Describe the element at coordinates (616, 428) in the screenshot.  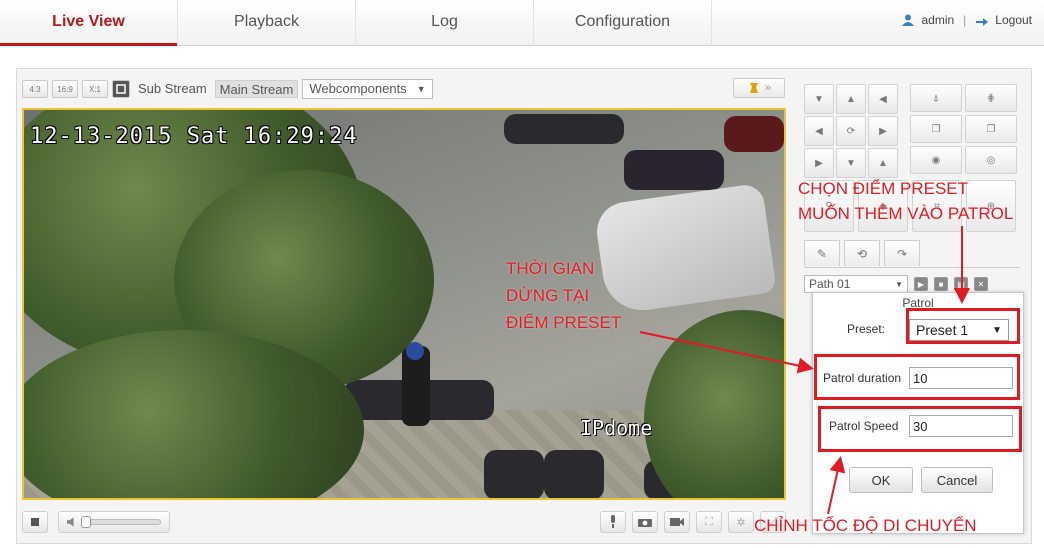
I see `osd-camera-name: IPdome` at that location.